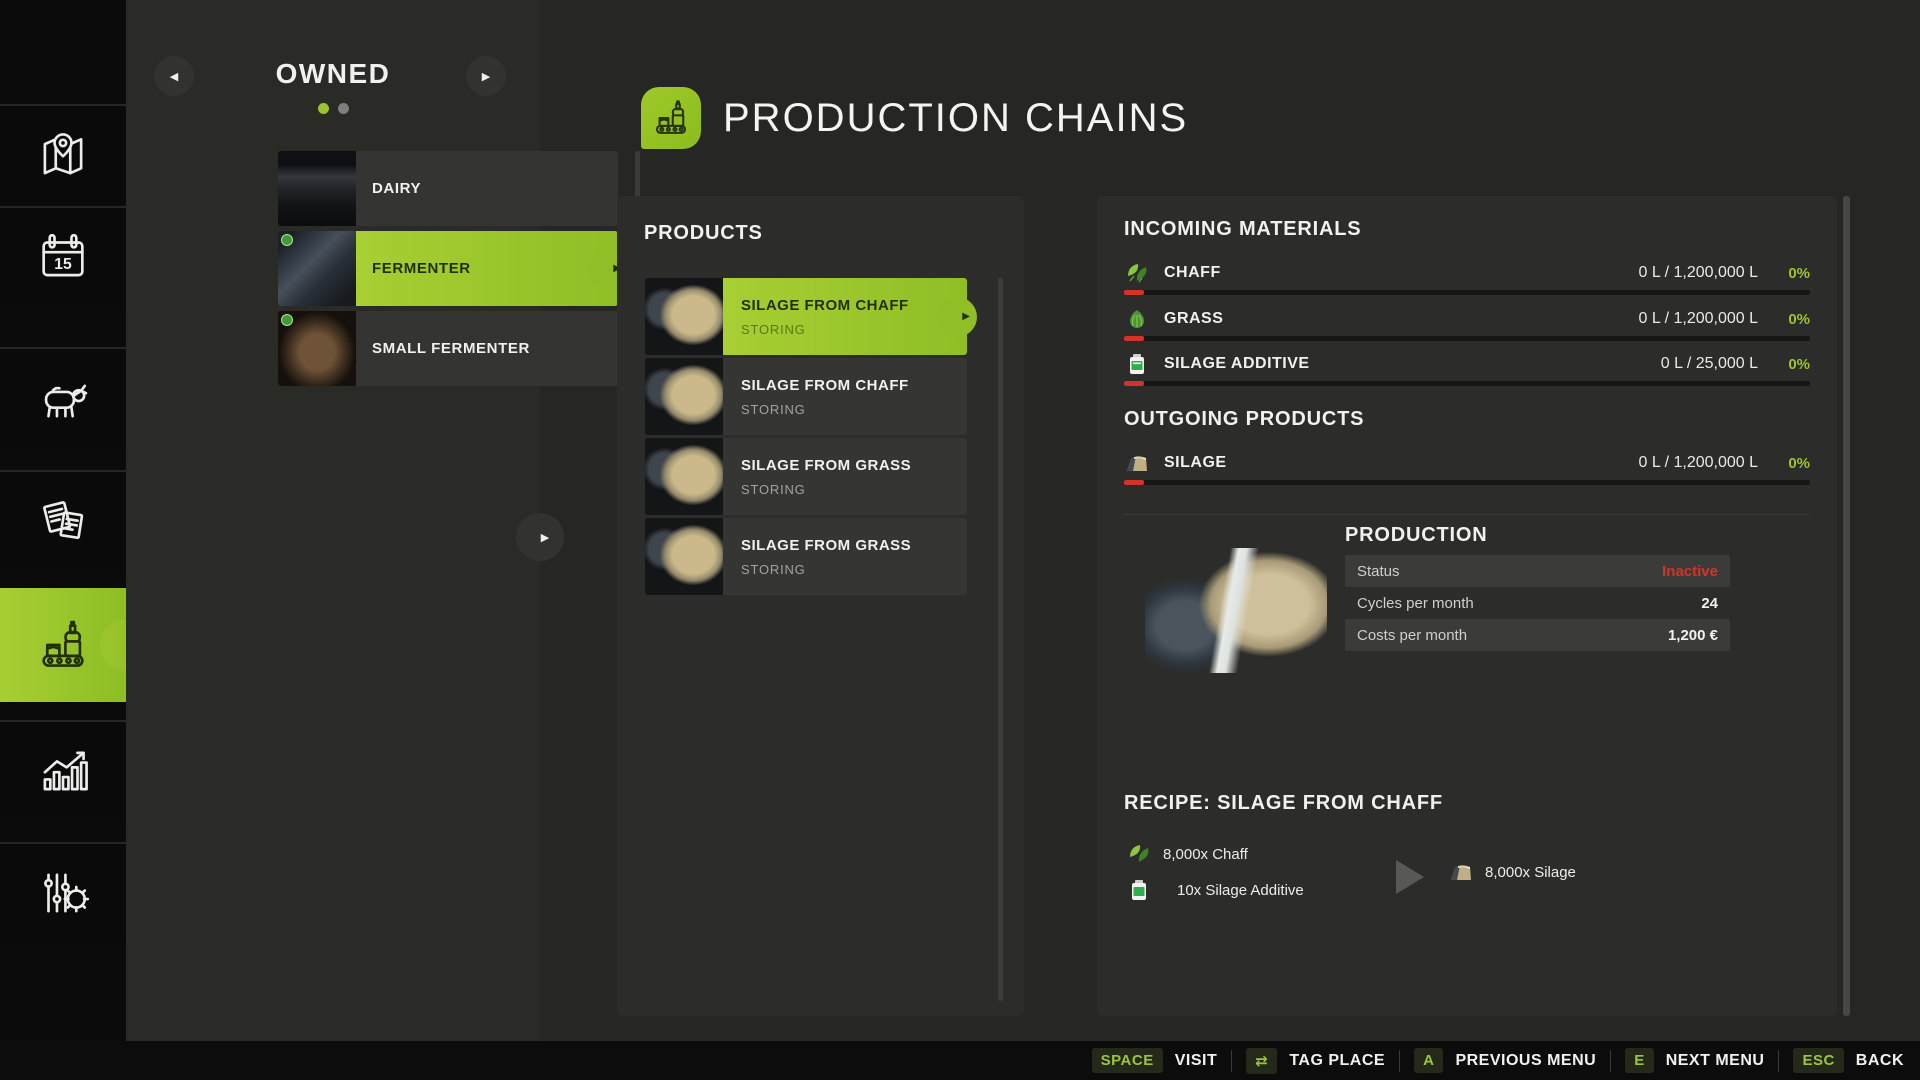 This screenshot has width=1920, height=1080. I want to click on sidebar-item-contracts, so click(63, 520).